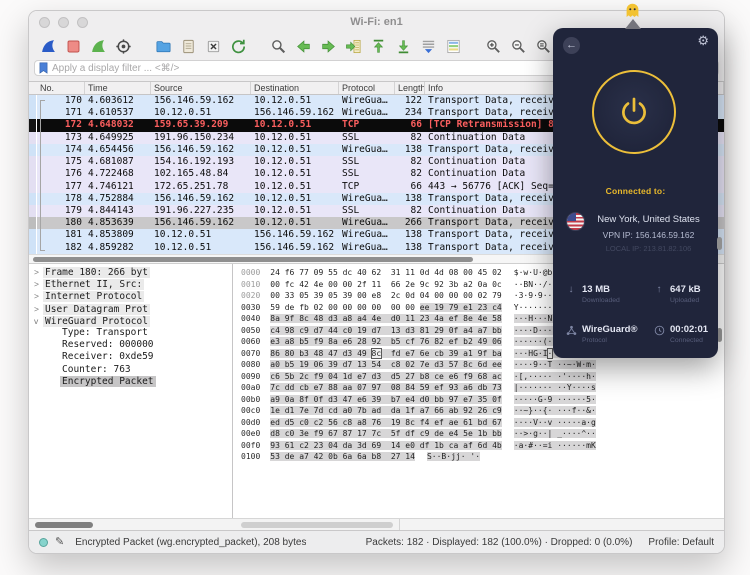  What do you see at coordinates (201, 88) in the screenshot?
I see `column-header-source: Source` at bounding box center [201, 88].